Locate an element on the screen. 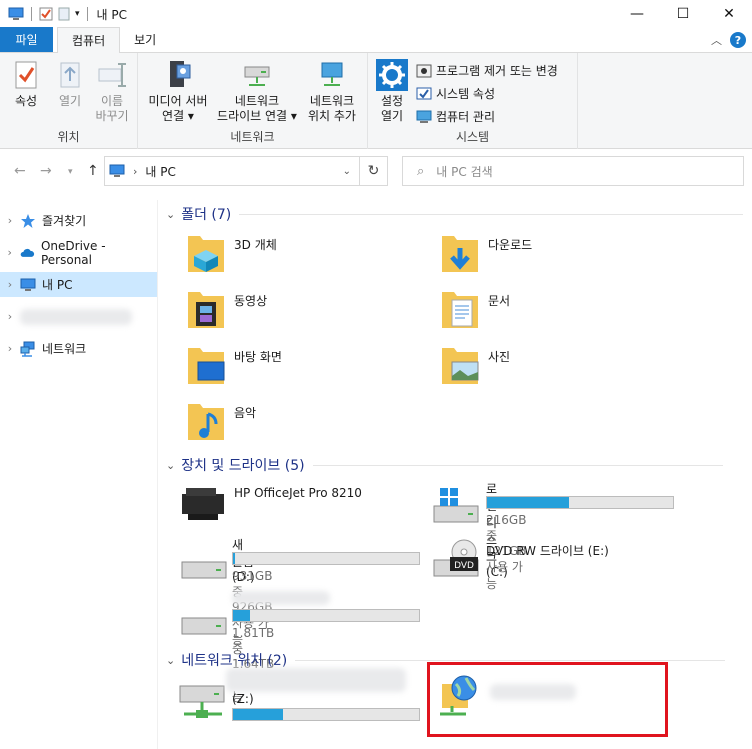 The image size is (752, 749). address-dropdown-icon: ⌄ is located at coordinates (347, 171).